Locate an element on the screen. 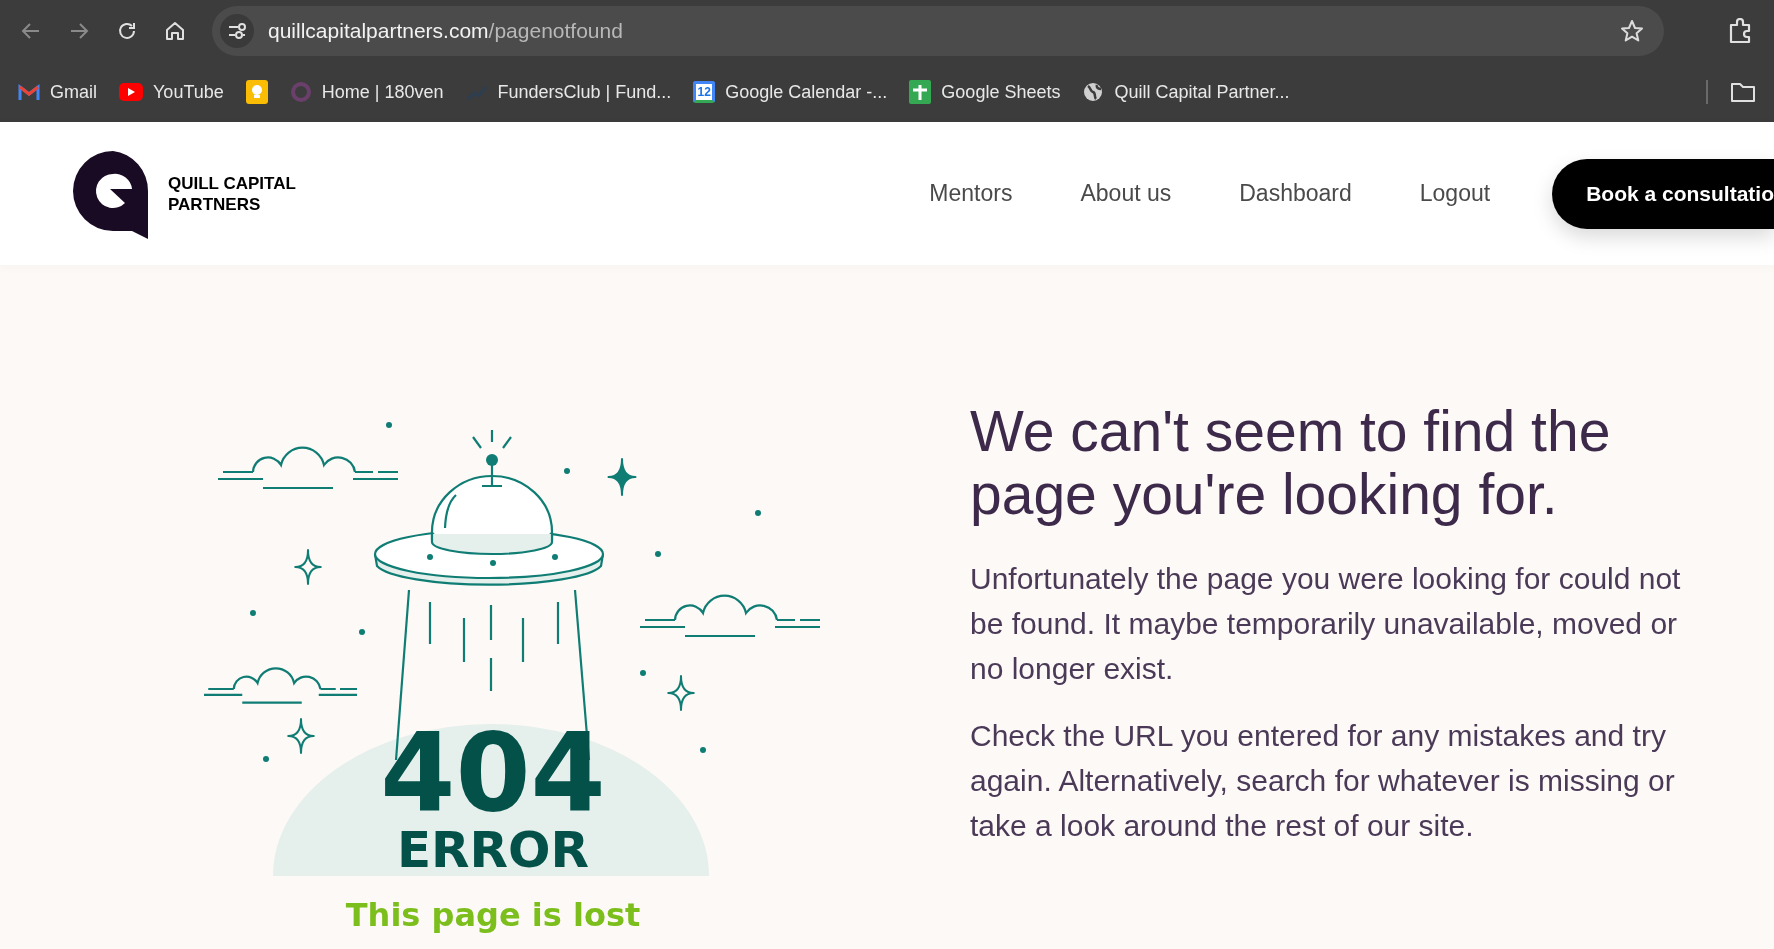 This screenshot has height=949, width=1774. play-icon is located at coordinates (131, 92).